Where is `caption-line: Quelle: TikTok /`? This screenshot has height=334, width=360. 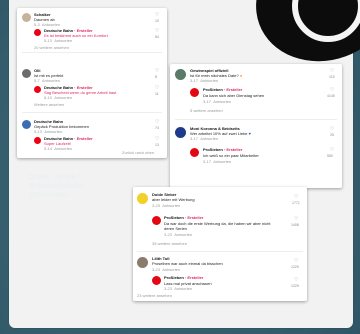 caption-line: Quelle: TikTok / is located at coordinates (54, 176).